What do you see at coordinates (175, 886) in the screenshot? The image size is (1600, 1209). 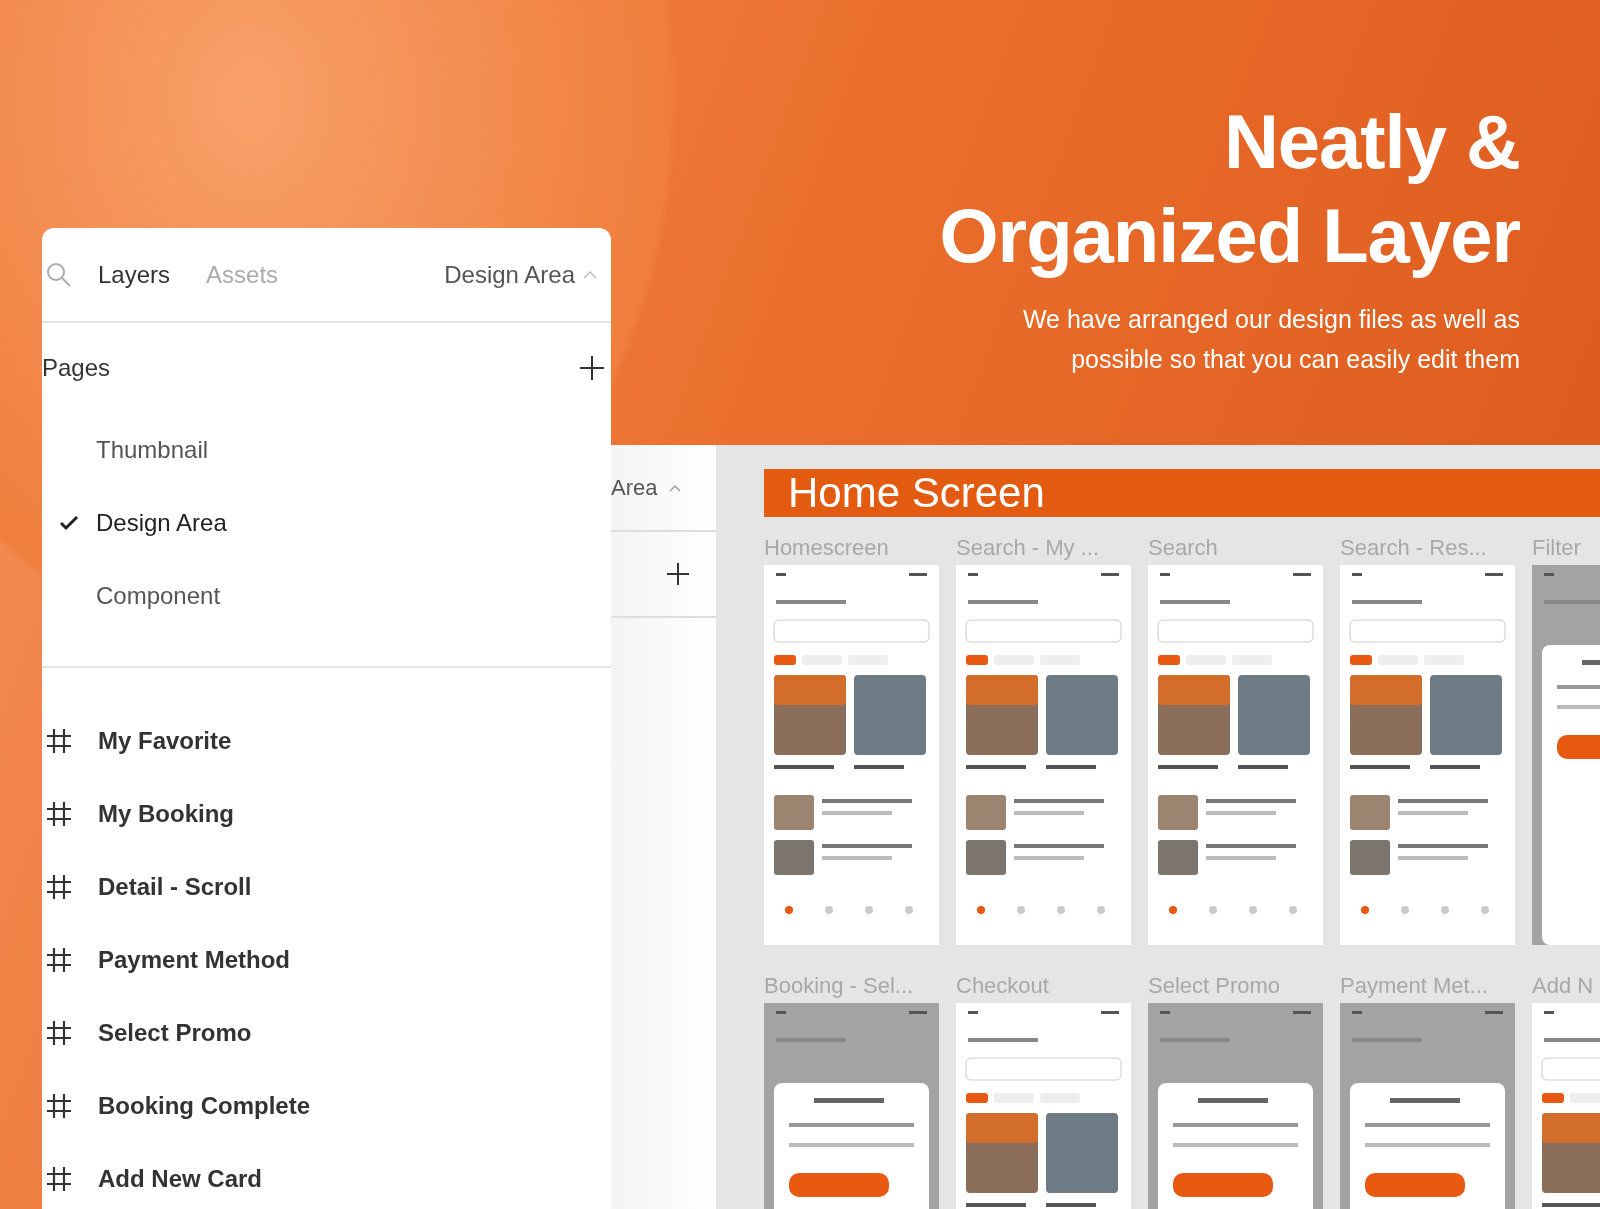 I see `layer-item: Detail - Scroll` at bounding box center [175, 886].